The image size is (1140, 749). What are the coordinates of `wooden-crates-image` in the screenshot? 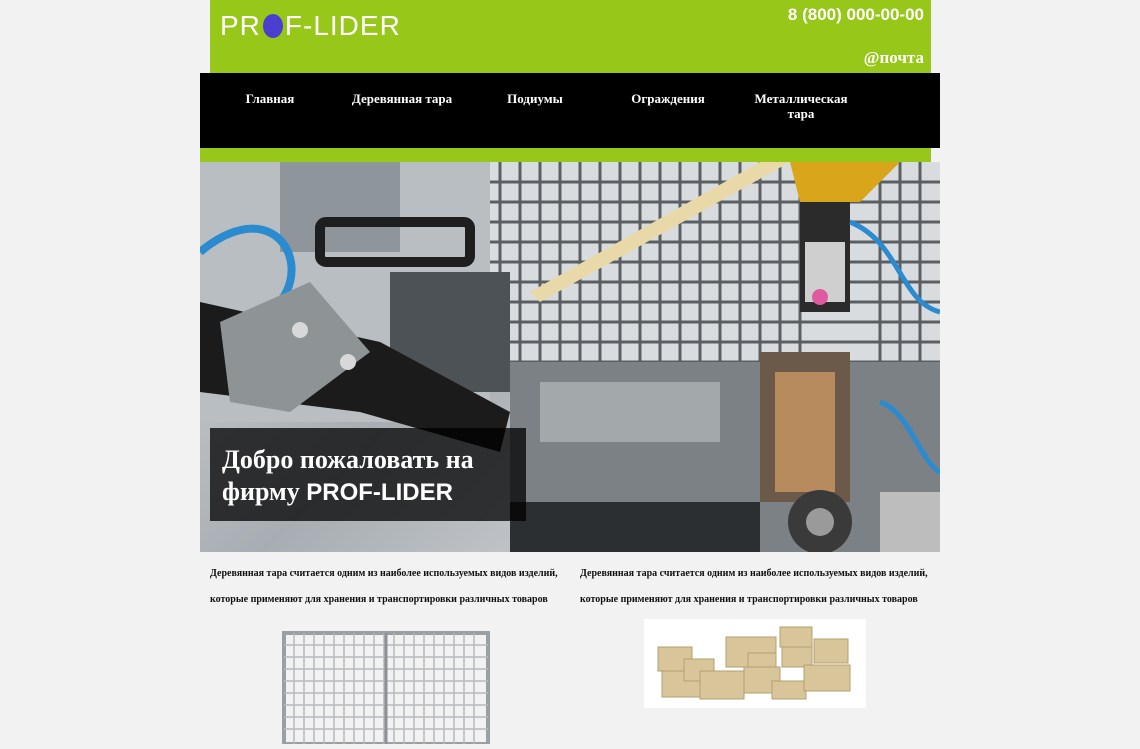 It's located at (755, 663).